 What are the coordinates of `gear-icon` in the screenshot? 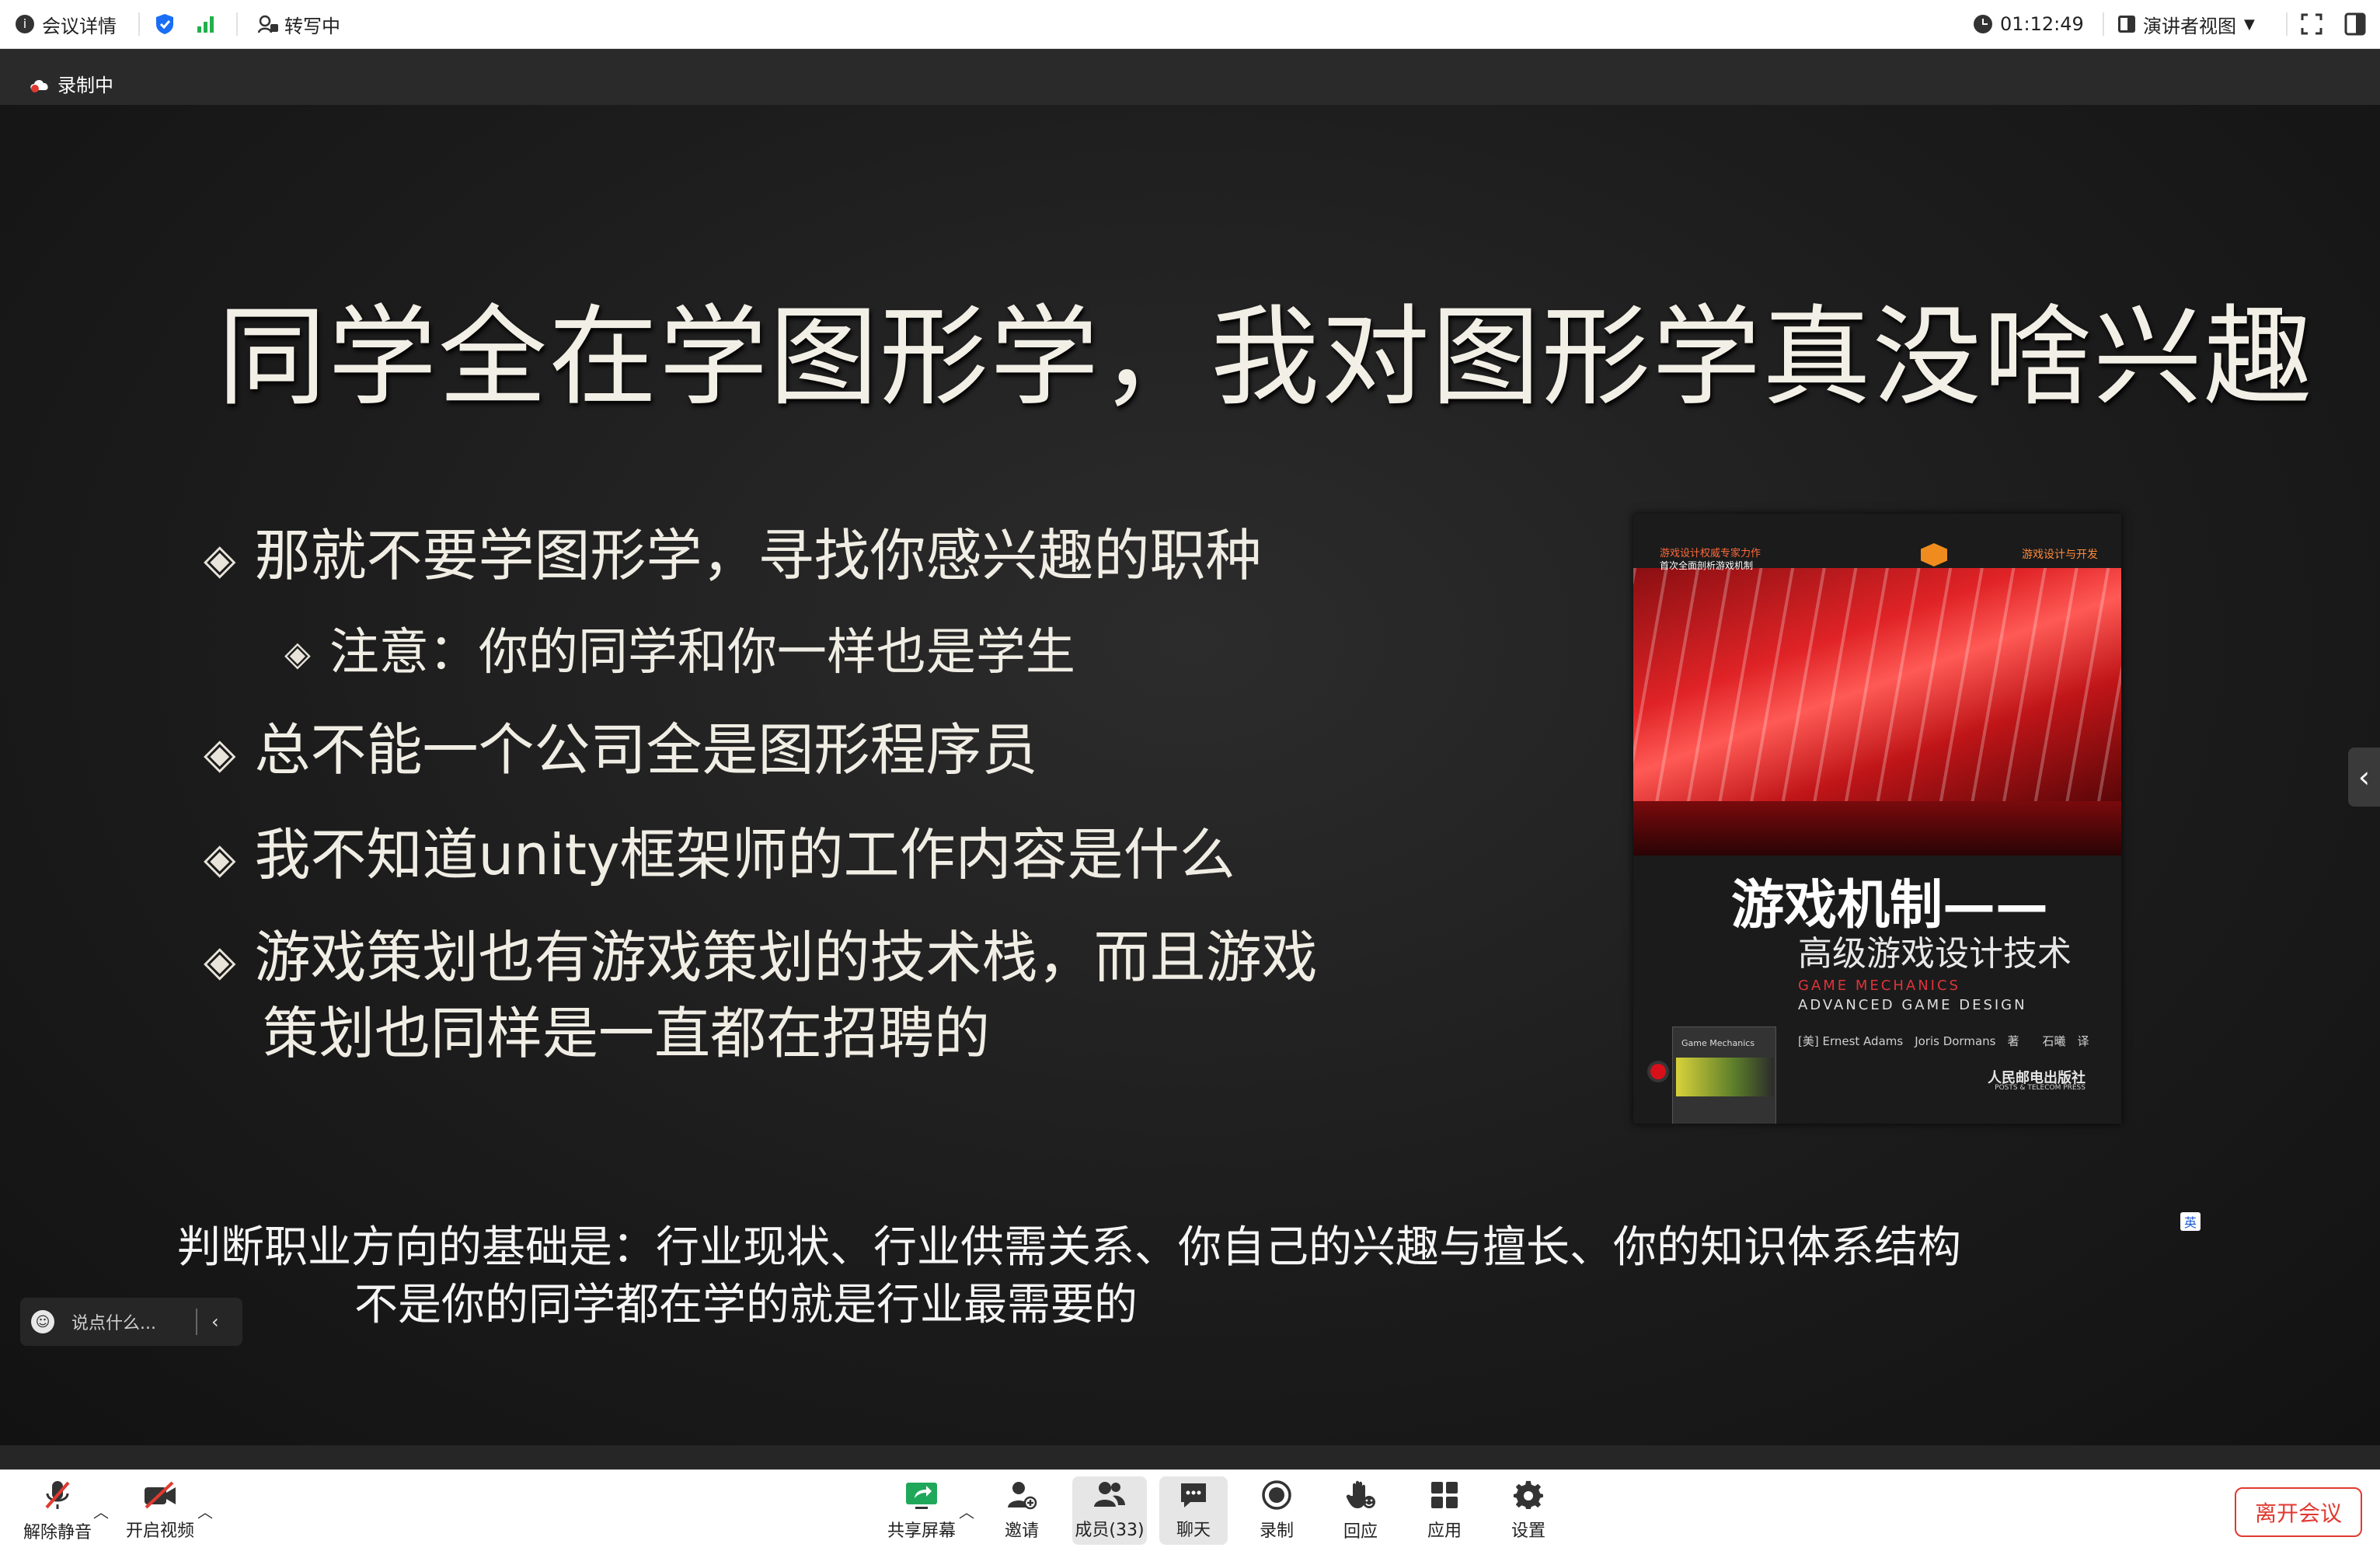 It's located at (1528, 1494).